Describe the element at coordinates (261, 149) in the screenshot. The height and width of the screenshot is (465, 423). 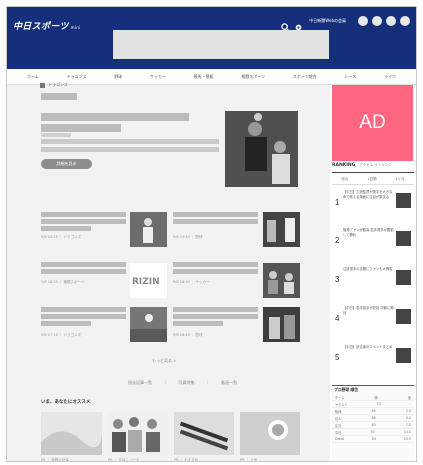
I see `lead-article-image` at that location.